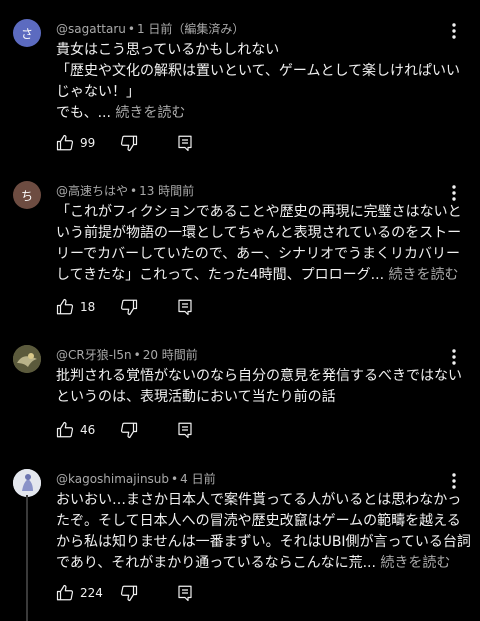 The height and width of the screenshot is (621, 480). I want to click on author-name: @高速ちはや, so click(92, 191).